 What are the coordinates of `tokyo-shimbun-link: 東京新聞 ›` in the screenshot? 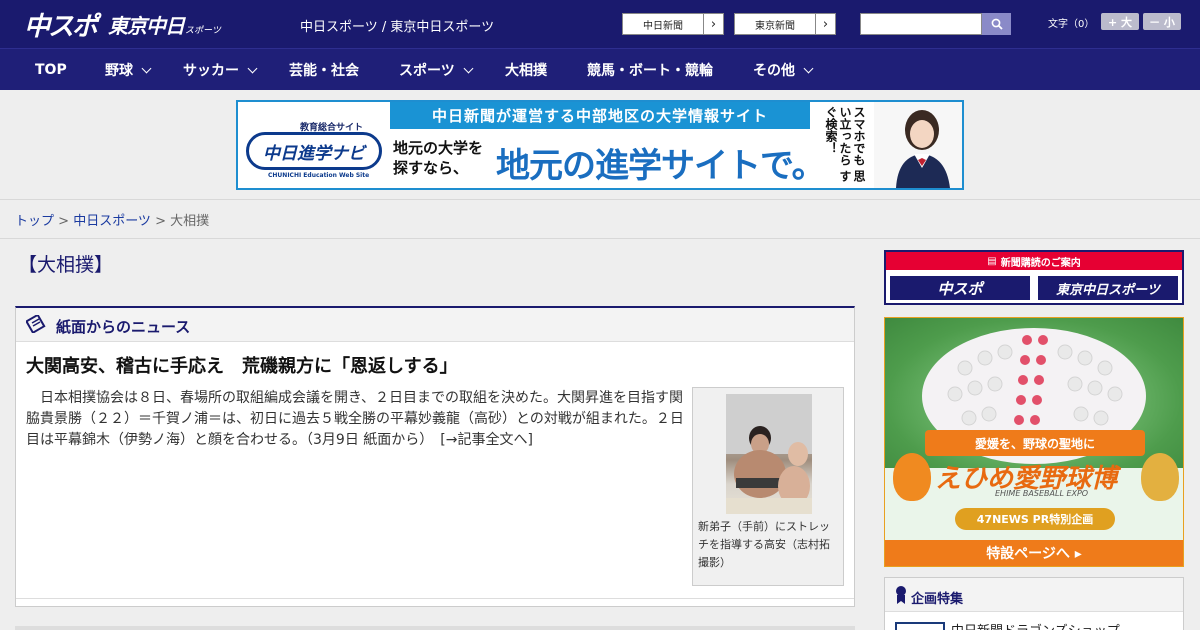 It's located at (785, 24).